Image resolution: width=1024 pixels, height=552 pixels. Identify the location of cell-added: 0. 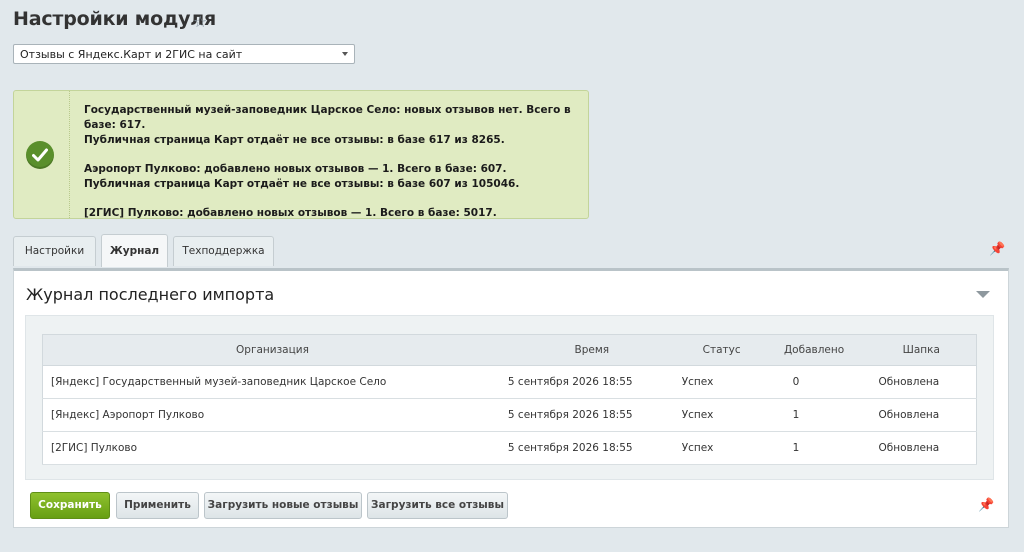
(814, 382).